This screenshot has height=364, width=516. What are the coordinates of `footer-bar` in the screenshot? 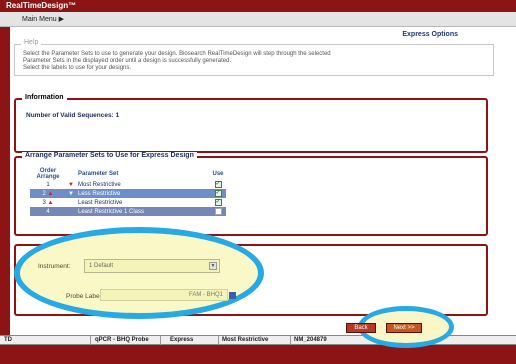 It's located at (258, 354).